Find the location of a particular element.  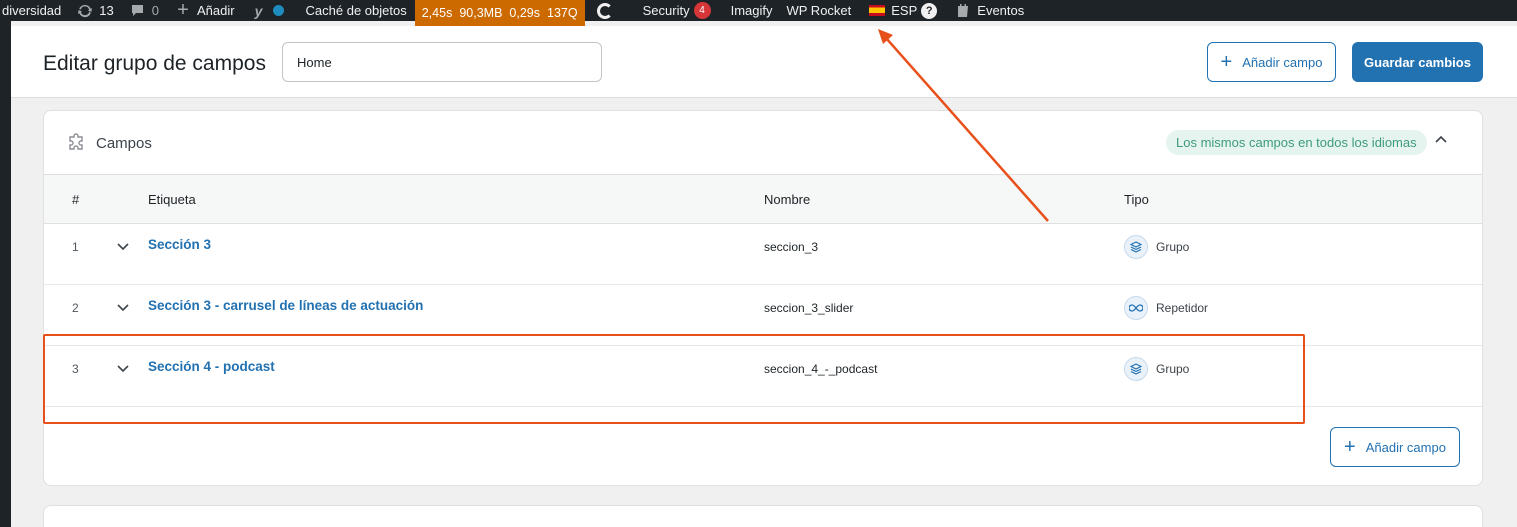

quic-cloud-icon is located at coordinates (604, 10).